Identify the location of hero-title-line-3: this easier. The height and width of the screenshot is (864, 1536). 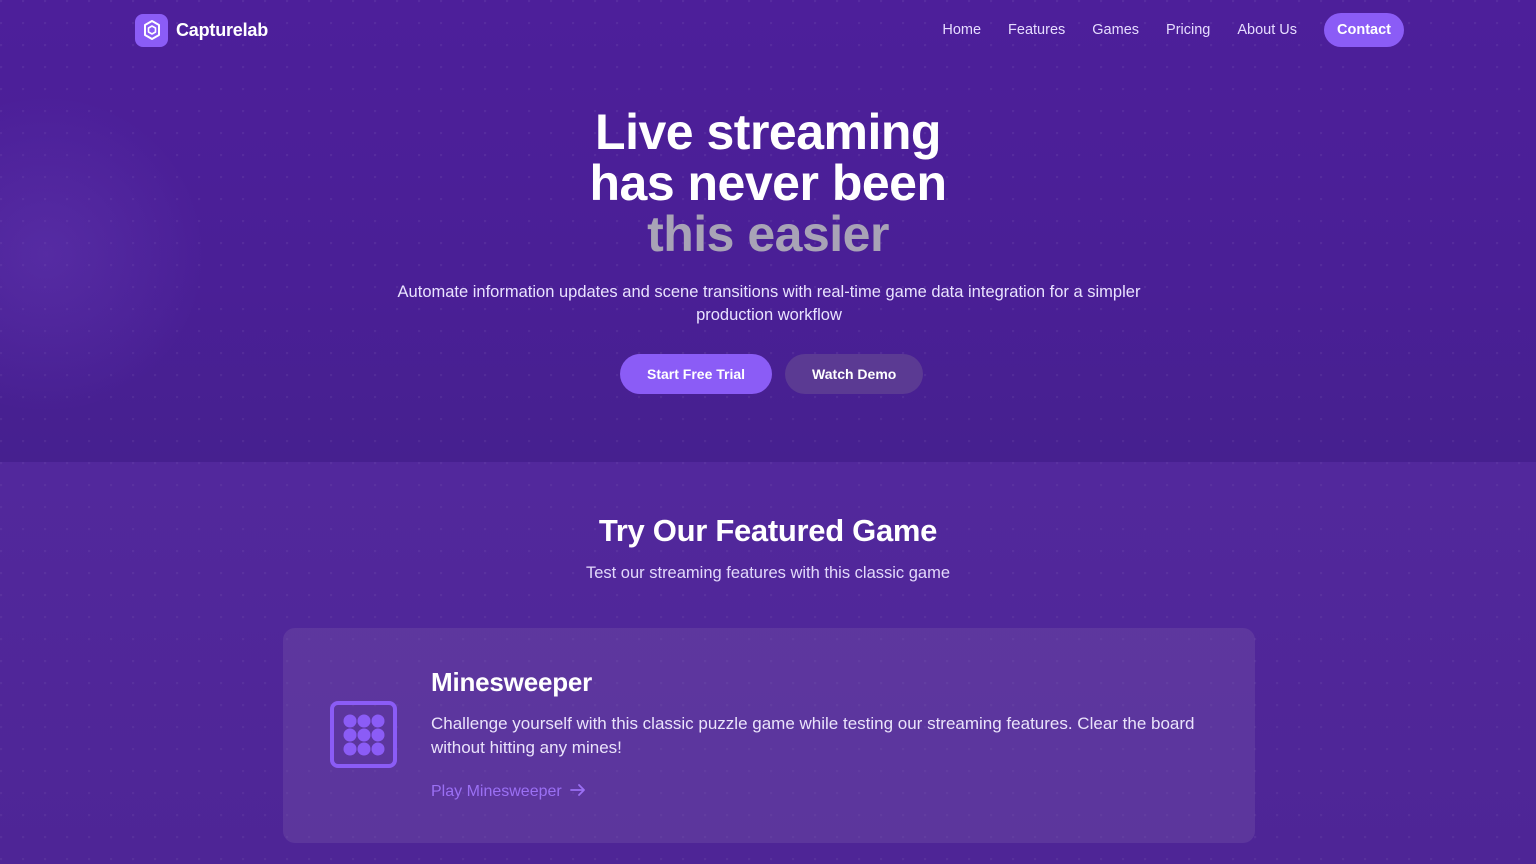
(768, 234).